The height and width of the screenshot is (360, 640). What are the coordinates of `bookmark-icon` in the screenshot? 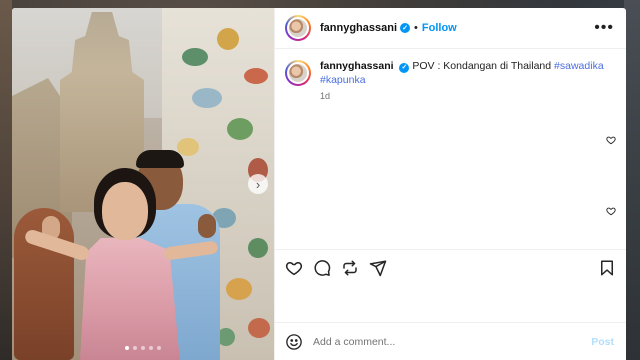 It's located at (607, 268).